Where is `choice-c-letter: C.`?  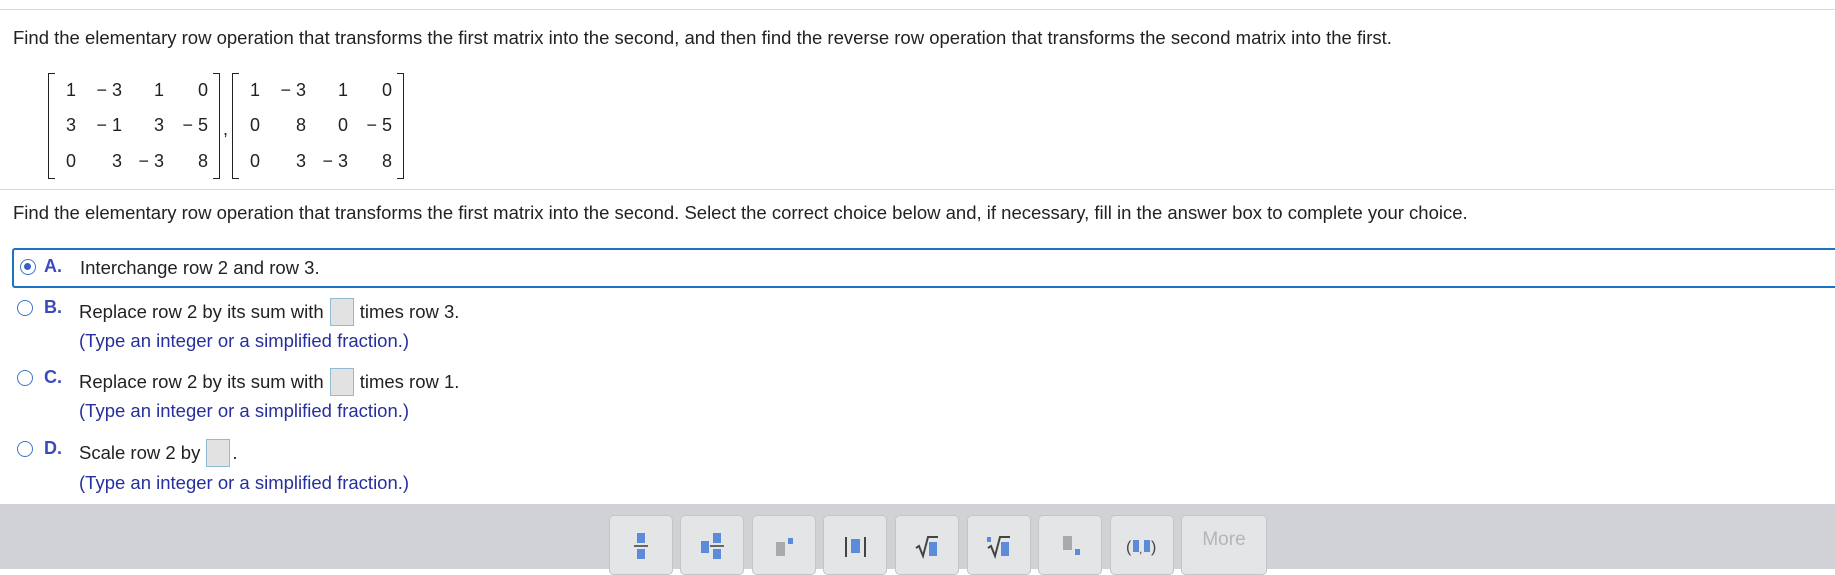 choice-c-letter: C. is located at coordinates (53, 377).